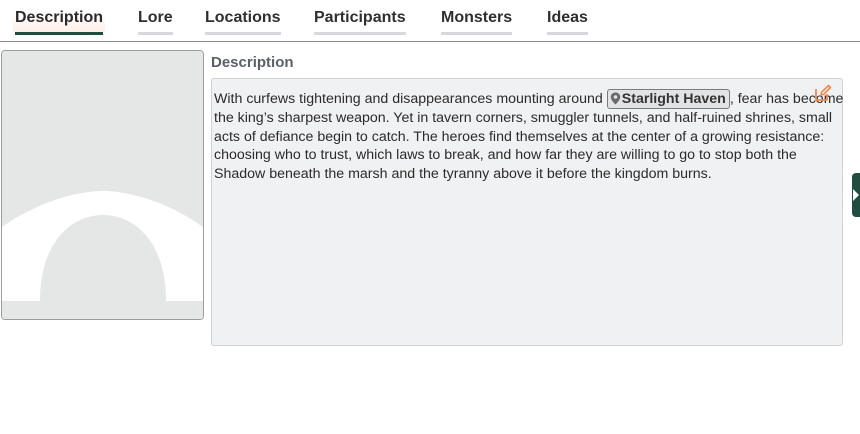 The image size is (860, 434). I want to click on portrait-image, so click(102, 185).